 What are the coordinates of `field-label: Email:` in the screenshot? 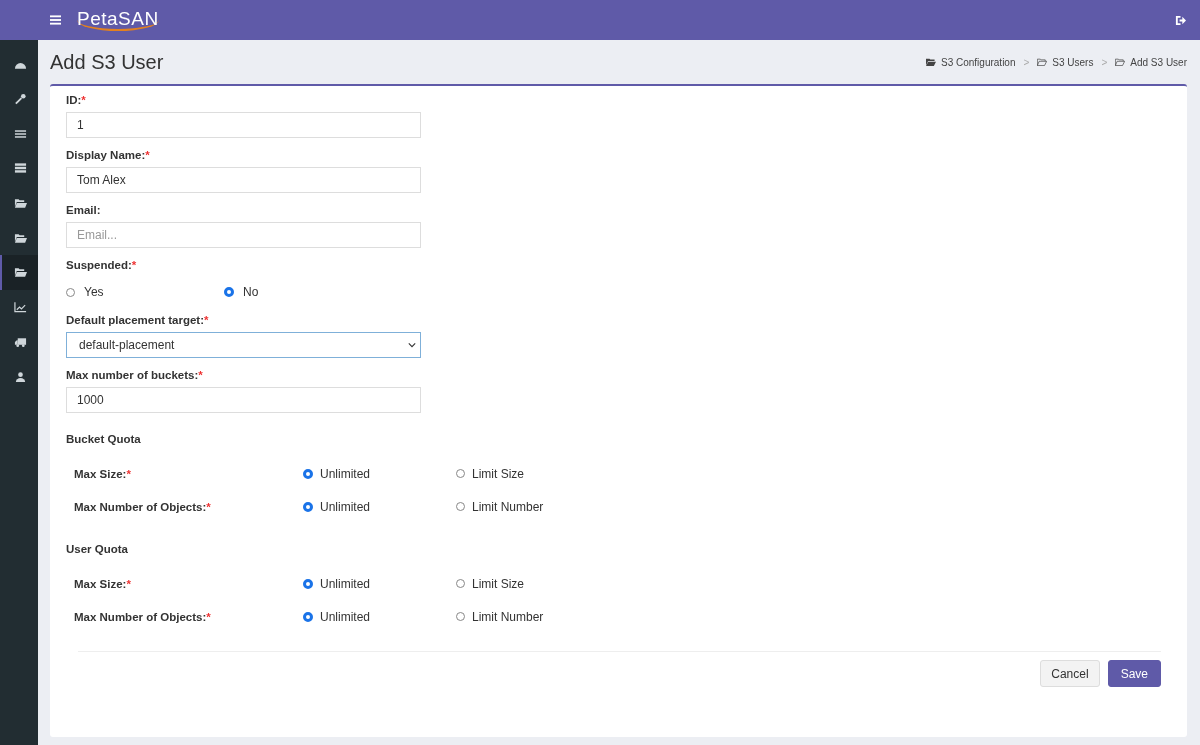 It's located at (84, 210).